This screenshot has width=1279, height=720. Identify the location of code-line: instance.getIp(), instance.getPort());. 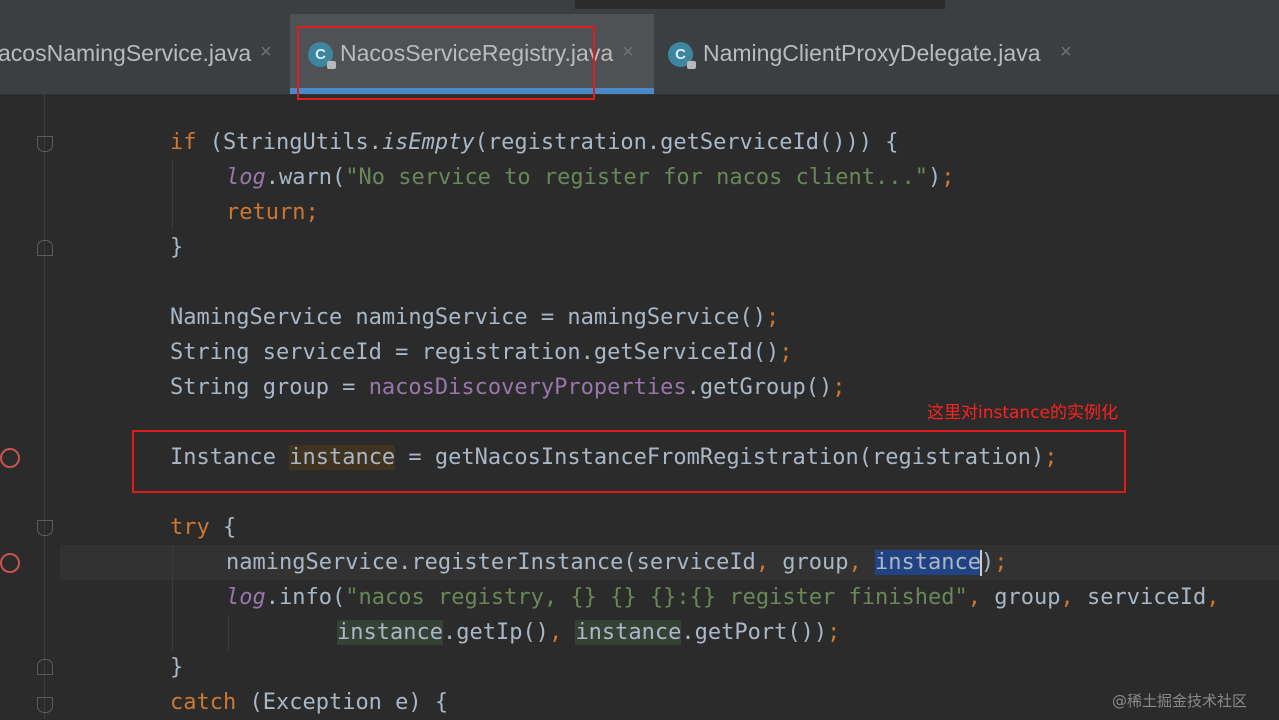
(589, 632).